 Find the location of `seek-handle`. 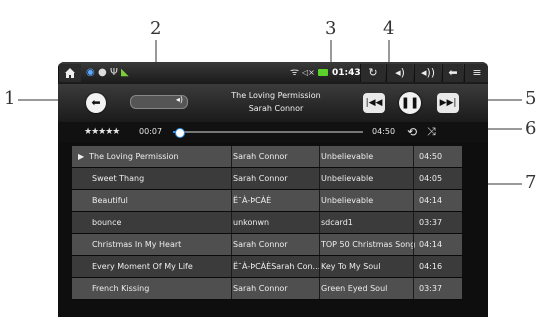

seek-handle is located at coordinates (179, 133).